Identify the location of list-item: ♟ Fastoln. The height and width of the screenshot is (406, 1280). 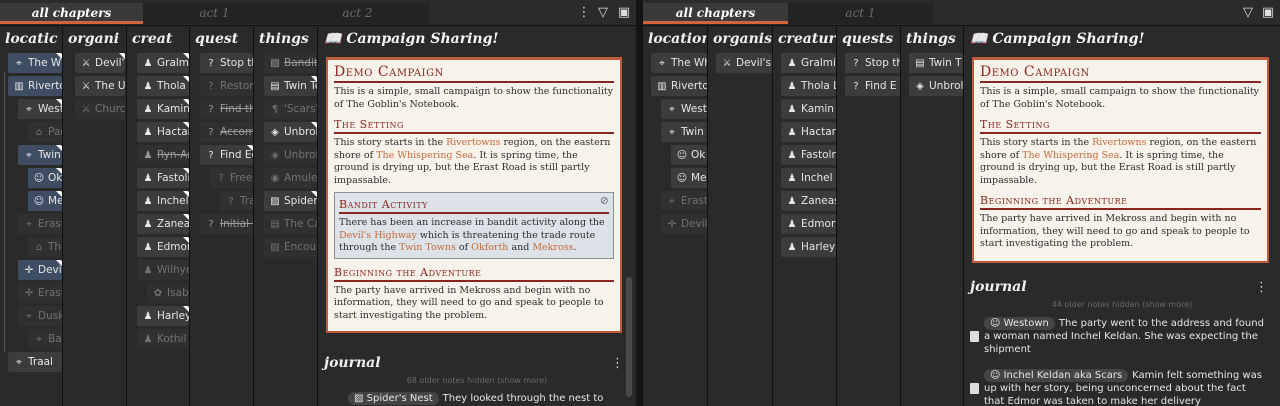
(808, 155).